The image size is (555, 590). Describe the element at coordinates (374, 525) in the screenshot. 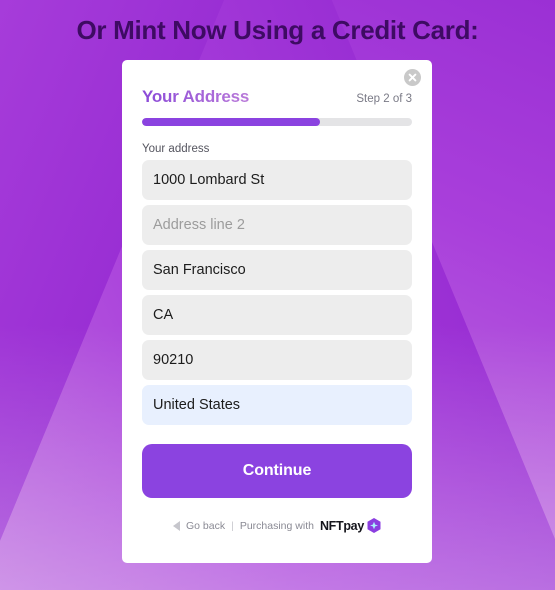

I see `nftpay-hexagon-icon` at that location.